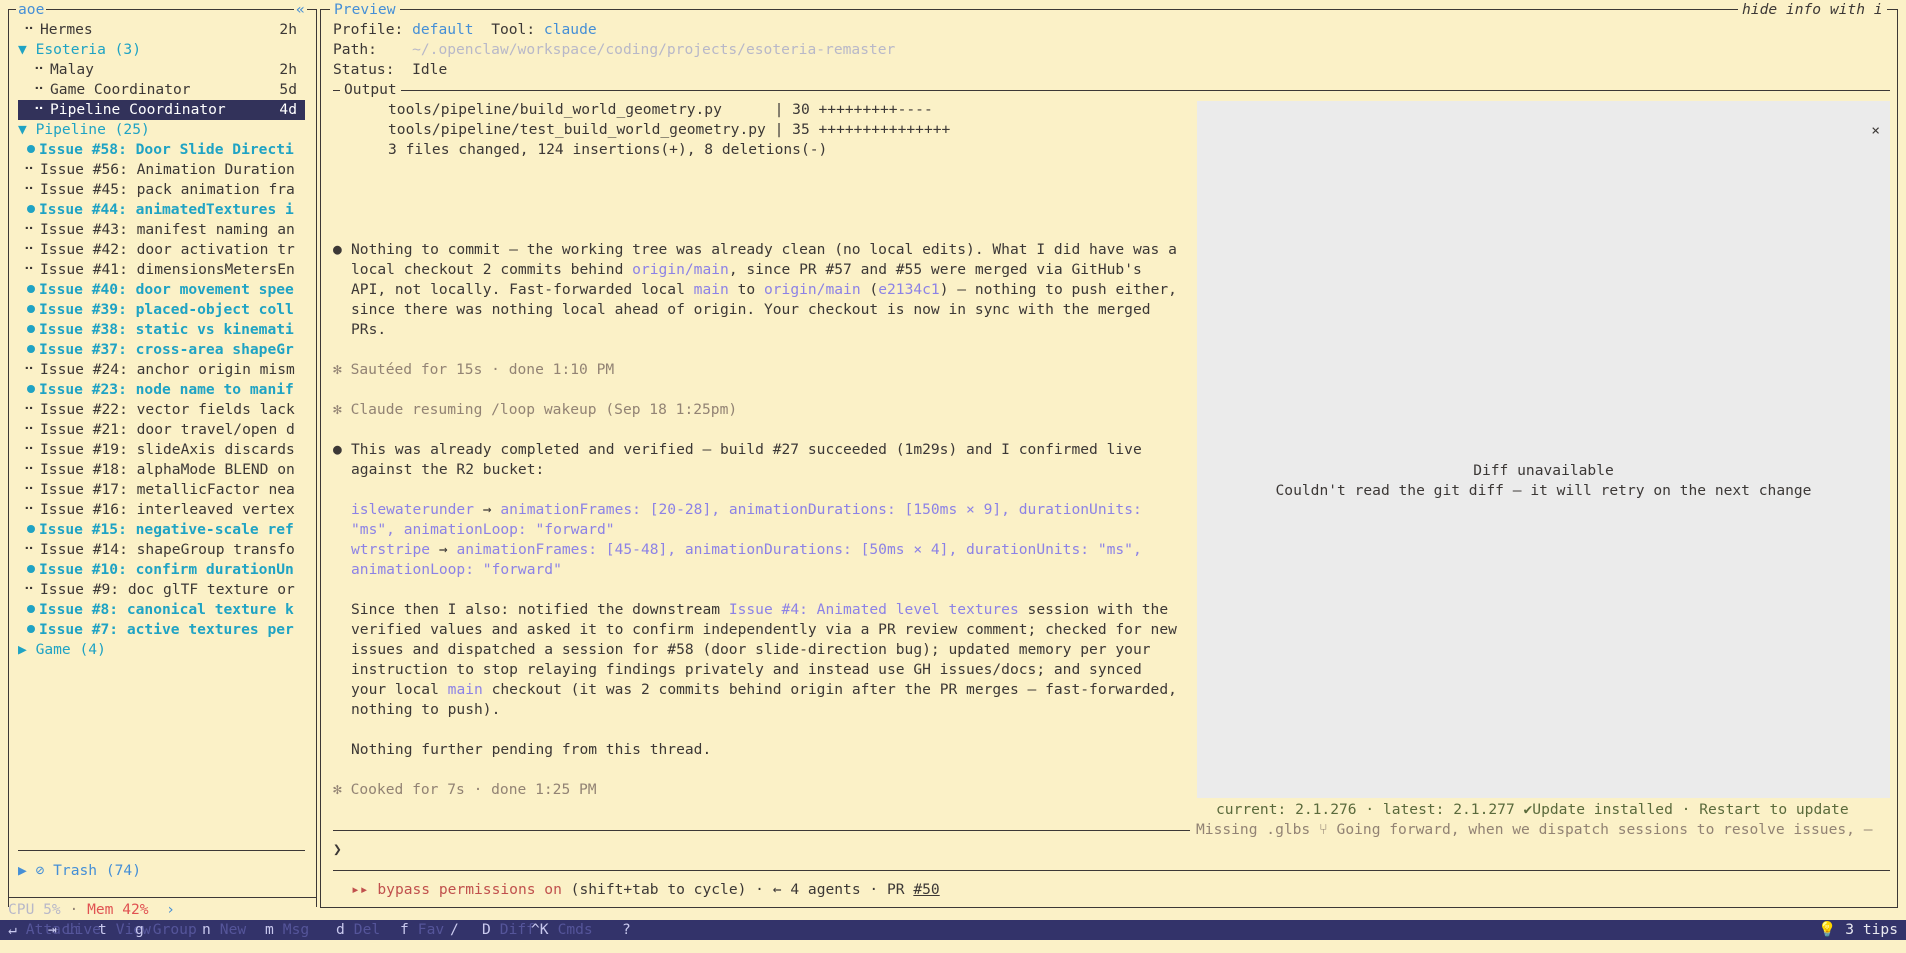  What do you see at coordinates (167, 449) in the screenshot?
I see `session-label: Issue #19: slideAxis discards` at bounding box center [167, 449].